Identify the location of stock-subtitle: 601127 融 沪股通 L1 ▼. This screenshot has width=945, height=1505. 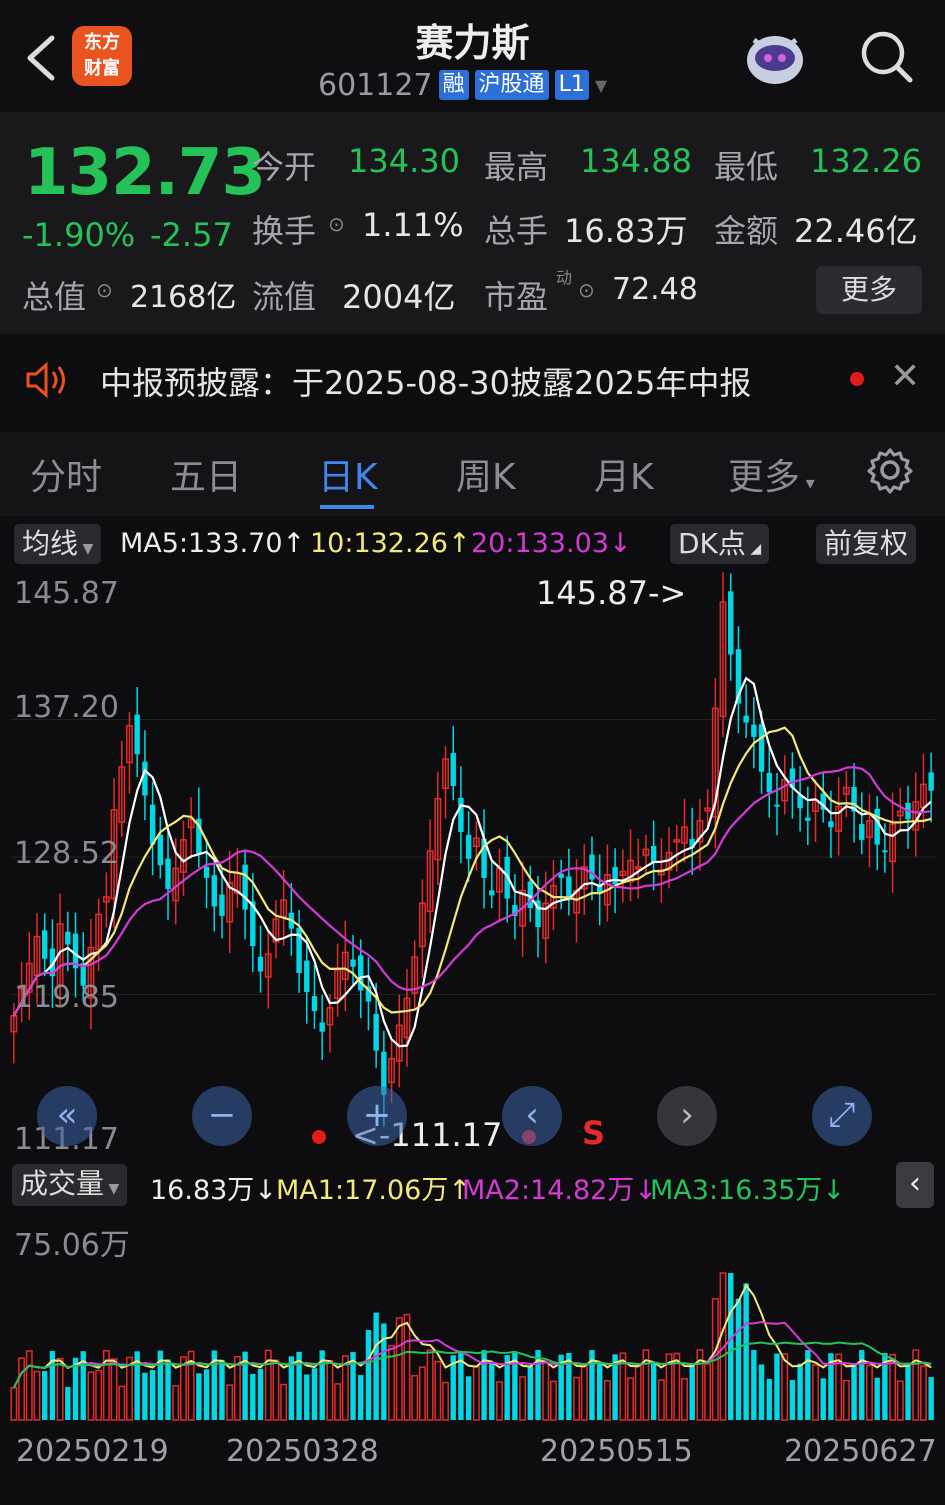
(463, 85).